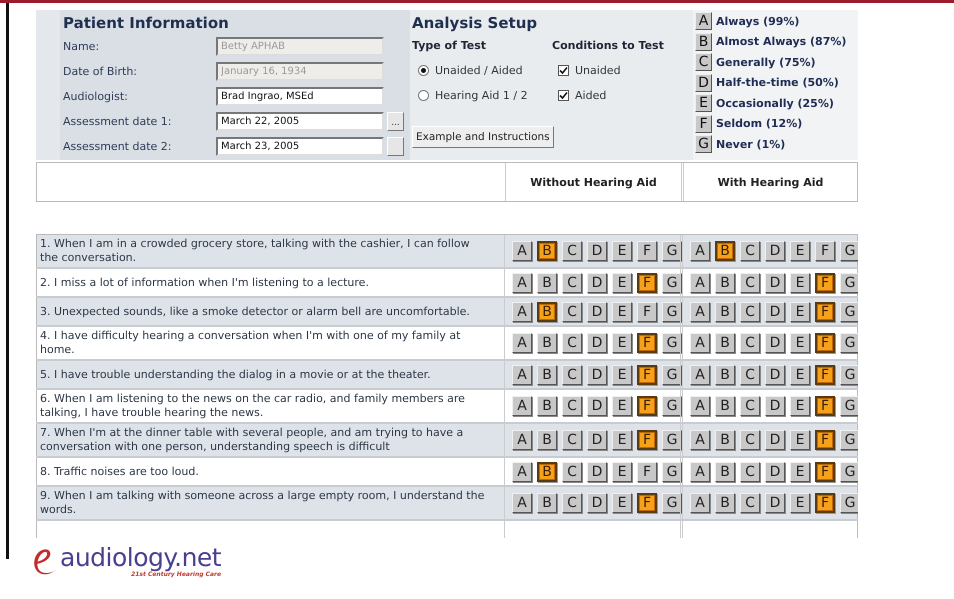  Describe the element at coordinates (481, 95) in the screenshot. I see `radio-label: Hearing Aid 1 / 2` at that location.